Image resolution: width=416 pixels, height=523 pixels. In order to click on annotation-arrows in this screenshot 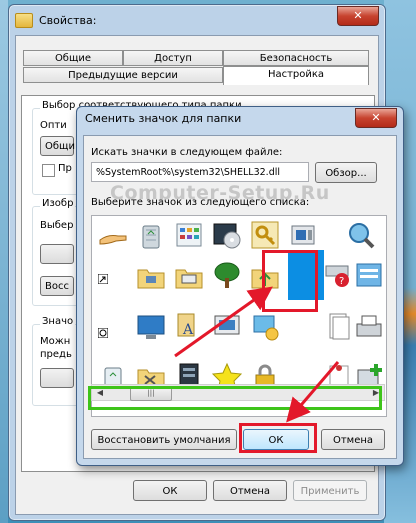, I will do `click(257, 354)`.